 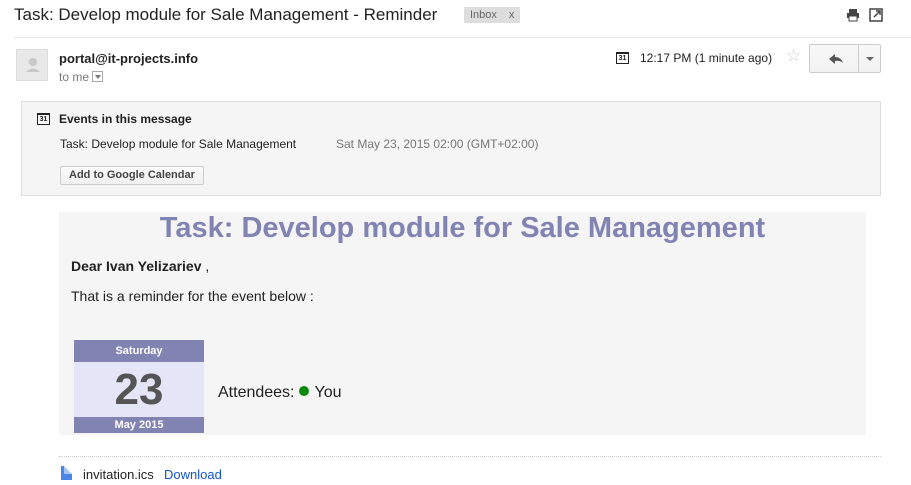 What do you see at coordinates (622, 58) in the screenshot?
I see `calendar-icon: 31` at bounding box center [622, 58].